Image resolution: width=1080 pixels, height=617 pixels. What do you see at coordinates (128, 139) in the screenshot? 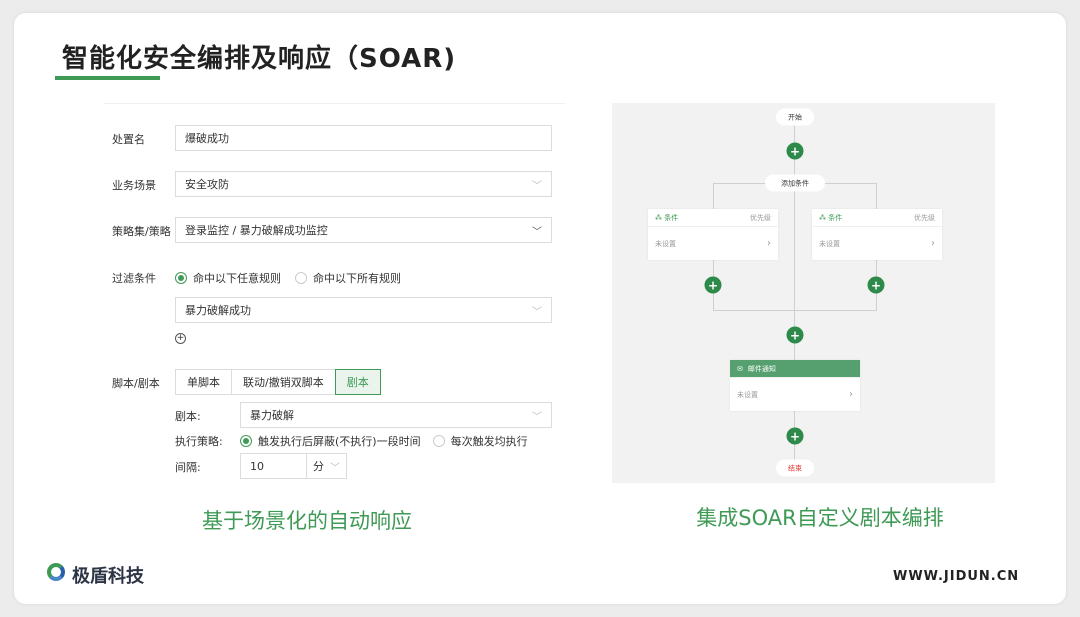
I see `disposal-name-label: 处置名` at bounding box center [128, 139].